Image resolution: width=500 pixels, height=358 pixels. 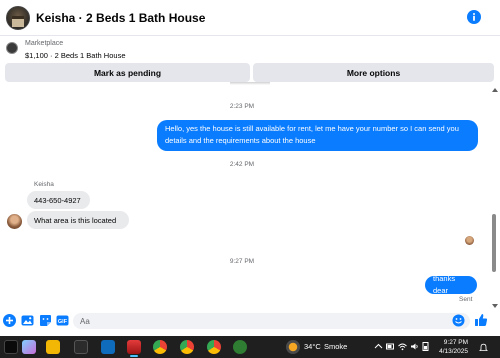 I want to click on marketplace-listing: Marketplace $1,100 · 2 Beds 1 Bath House, so click(x=250, y=49).